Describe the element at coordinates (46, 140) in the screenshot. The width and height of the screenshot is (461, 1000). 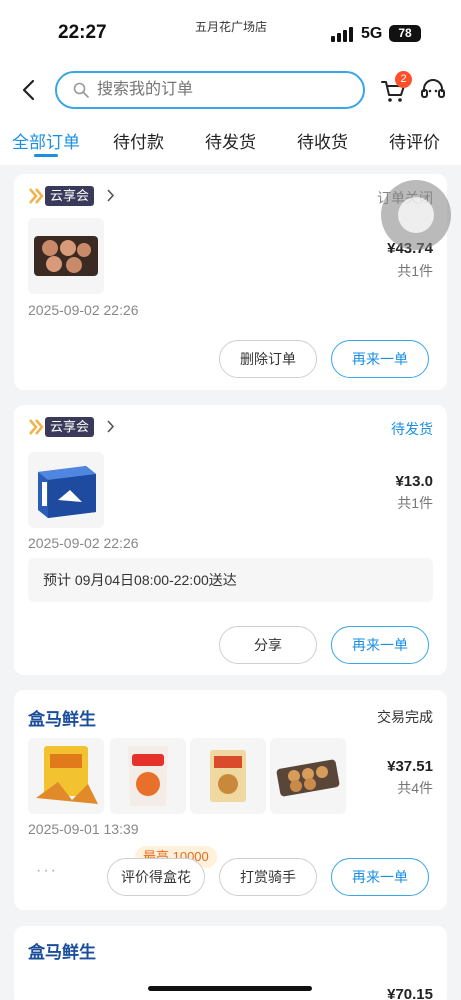
I see `tab-all-orders: 全部订单` at that location.